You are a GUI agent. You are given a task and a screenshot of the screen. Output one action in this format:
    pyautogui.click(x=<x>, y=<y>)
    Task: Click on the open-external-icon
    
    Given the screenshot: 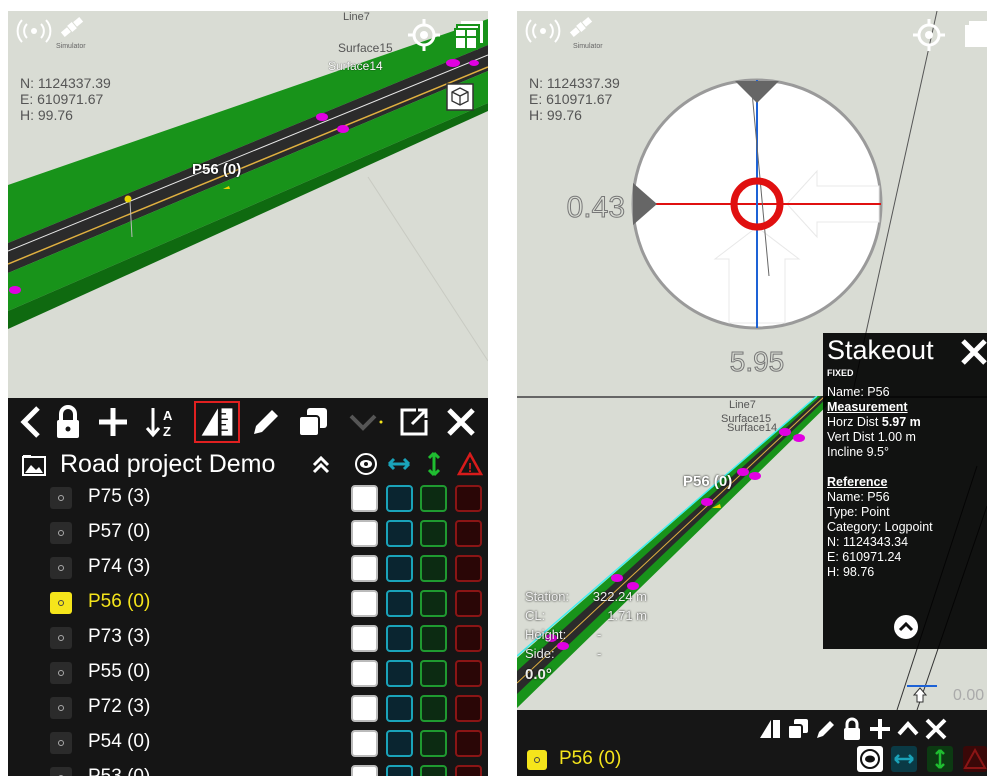 What is the action you would take?
    pyautogui.click(x=414, y=422)
    